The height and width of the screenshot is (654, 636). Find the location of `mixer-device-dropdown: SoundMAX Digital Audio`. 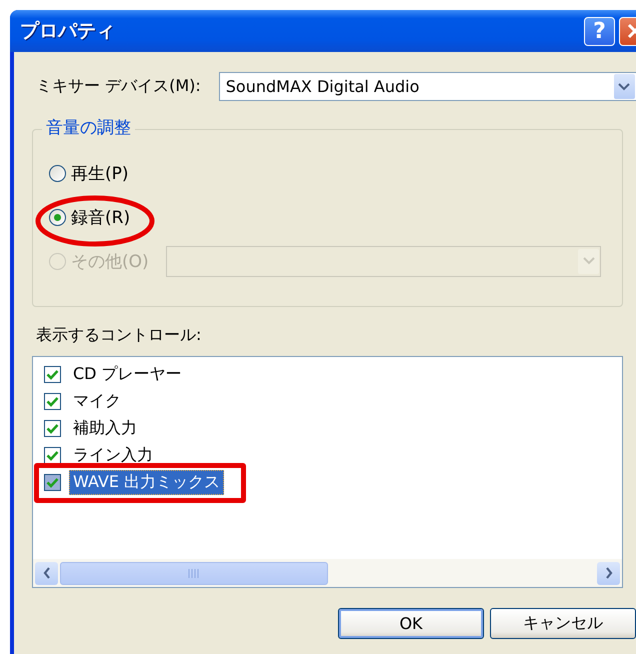

mixer-device-dropdown: SoundMAX Digital Audio is located at coordinates (427, 86).